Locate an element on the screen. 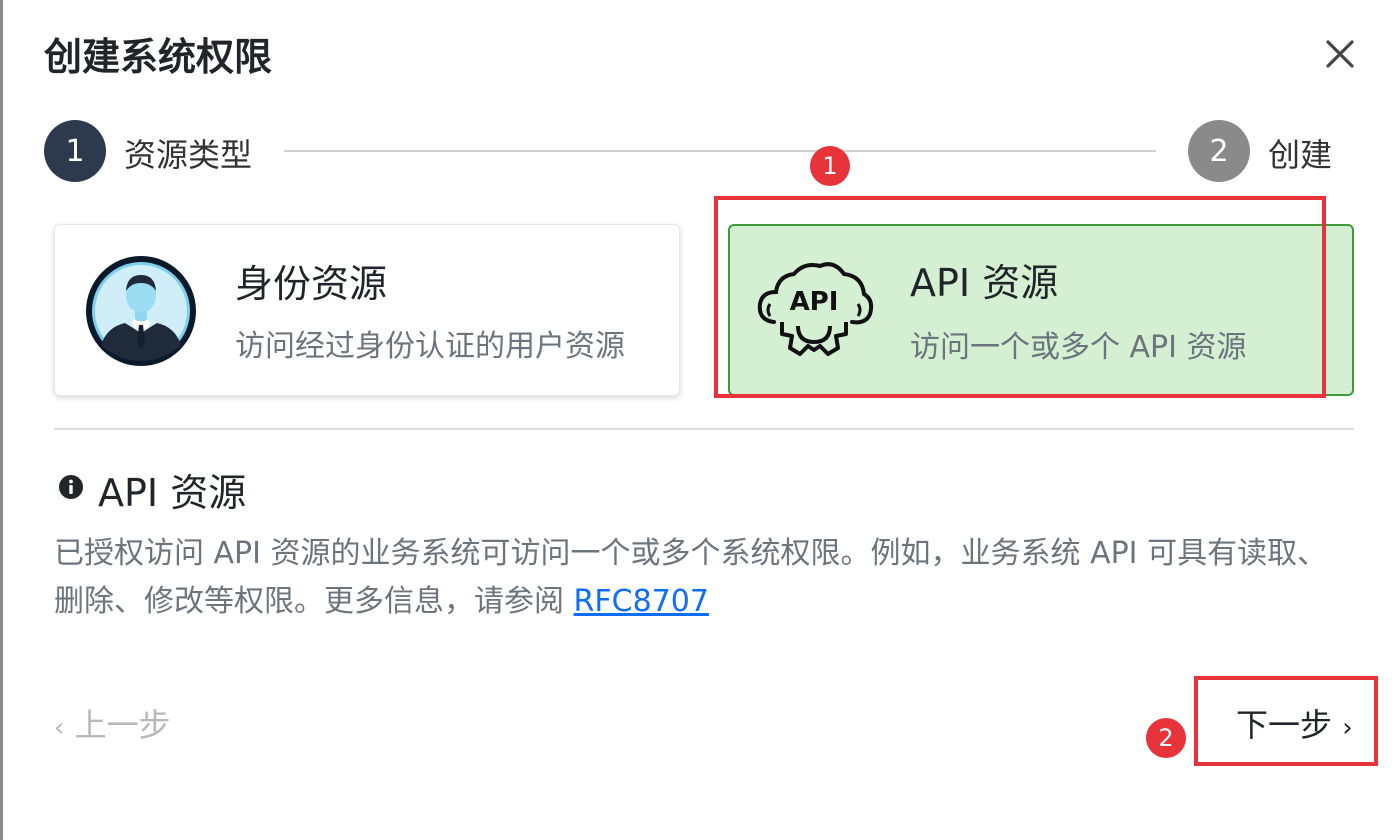 Image resolution: width=1396 pixels, height=840 pixels. chevron-left-icon: ‹ is located at coordinates (59, 728).